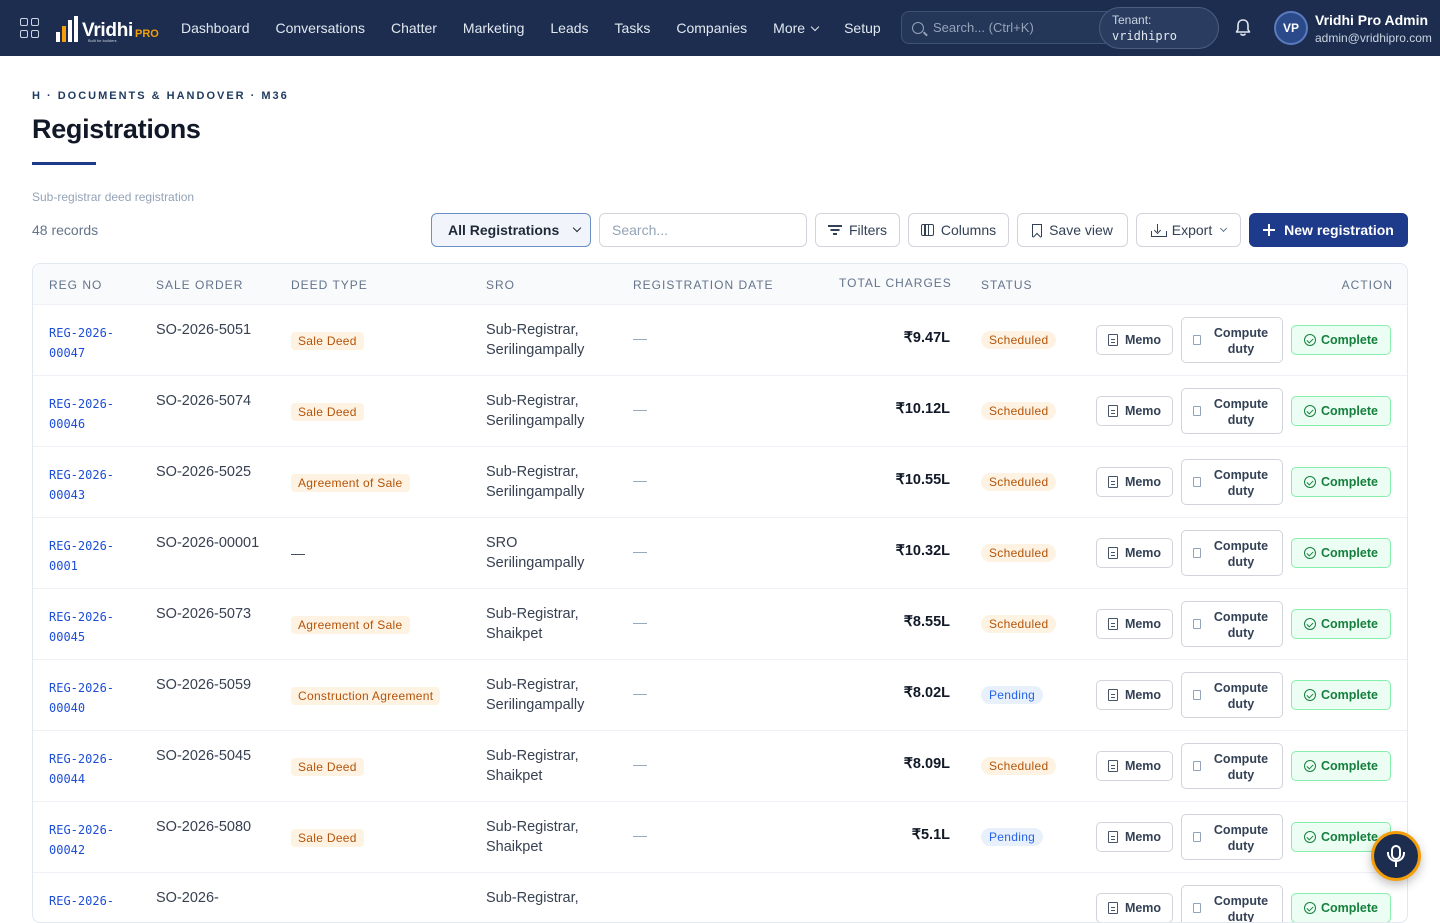 The height and width of the screenshot is (923, 1440). Describe the element at coordinates (569, 28) in the screenshot. I see `nav-leads: Leads` at that location.